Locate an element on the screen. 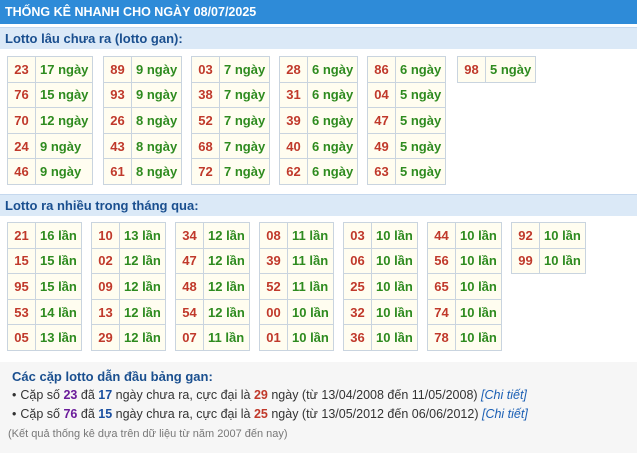 This screenshot has width=637, height=453. table-row: 39 11 lần is located at coordinates (296, 261).